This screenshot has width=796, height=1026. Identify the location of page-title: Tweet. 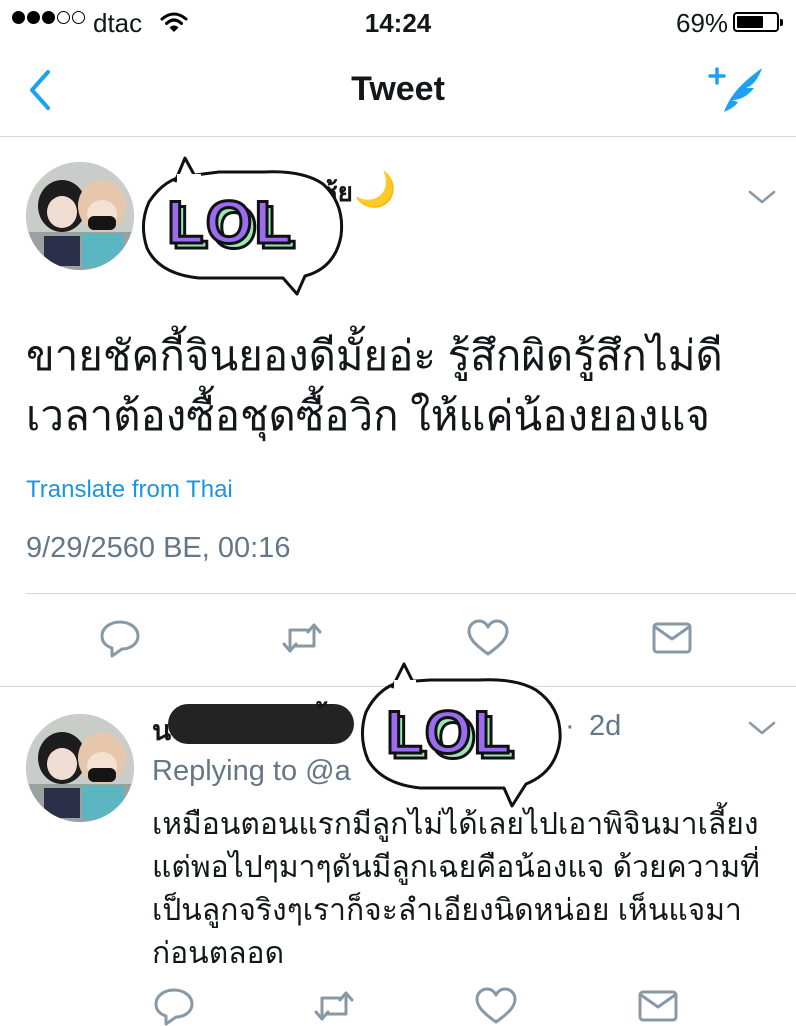
(398, 89).